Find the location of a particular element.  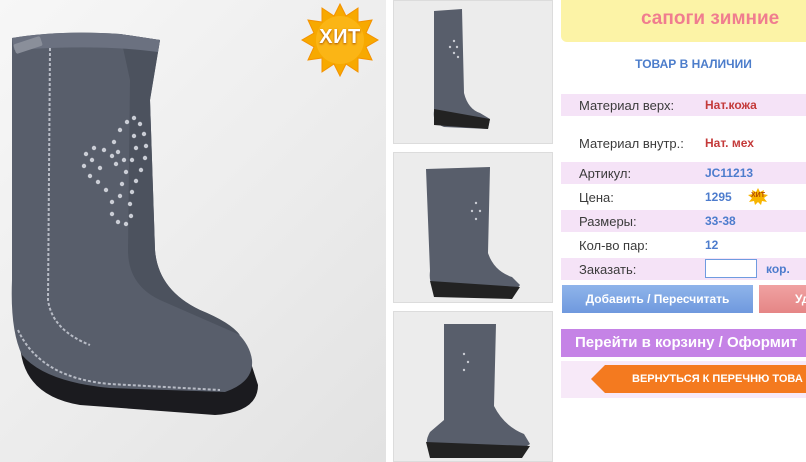

hit-badge: ХИТ is located at coordinates (340, 40).